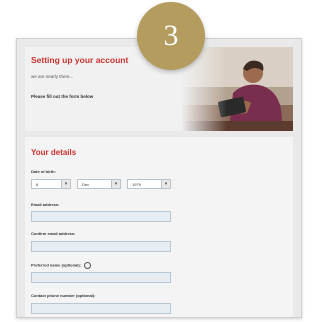 The height and width of the screenshot is (322, 320). I want to click on dob-year-select: 1979 ▾, so click(149, 184).